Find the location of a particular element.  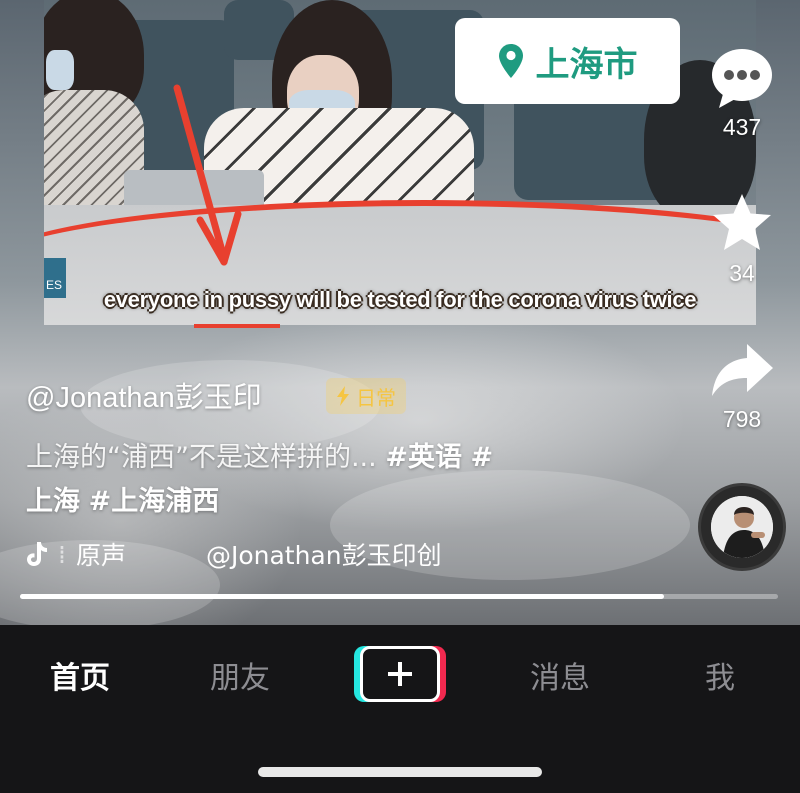

hashtag-shanghai: 上海 is located at coordinates (53, 501).